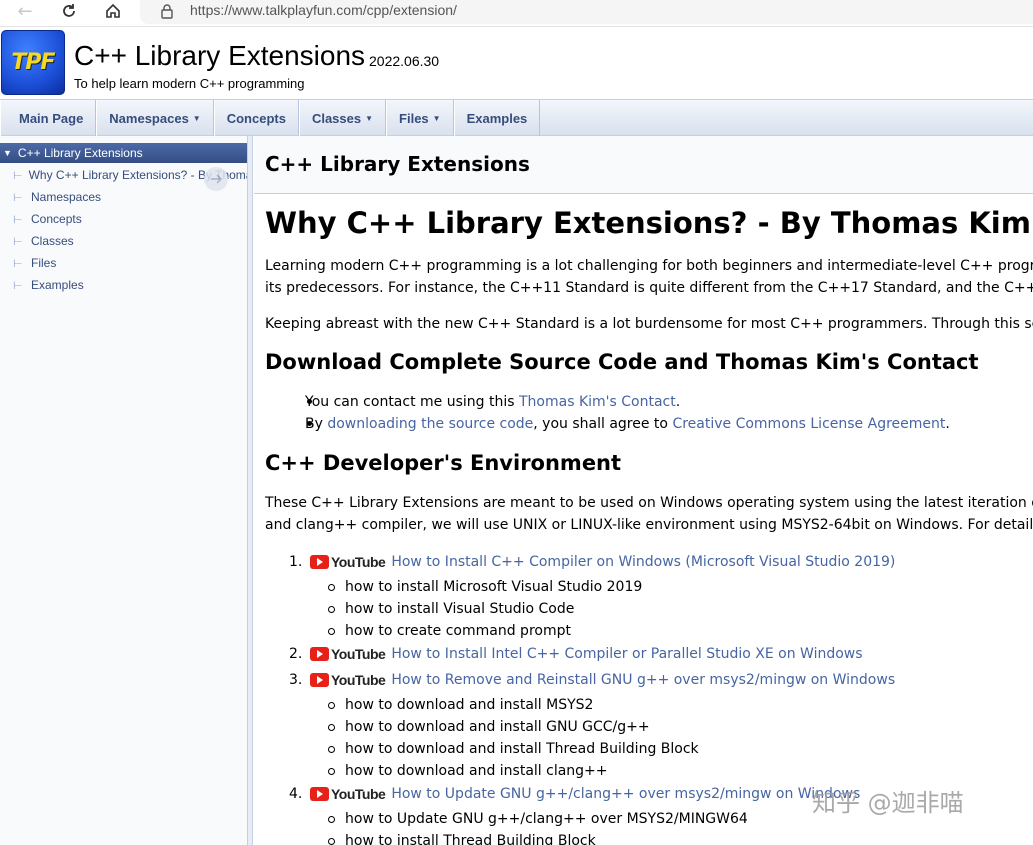  What do you see at coordinates (189, 83) in the screenshot?
I see `project-brief: To help learn modern C++ programming` at bounding box center [189, 83].